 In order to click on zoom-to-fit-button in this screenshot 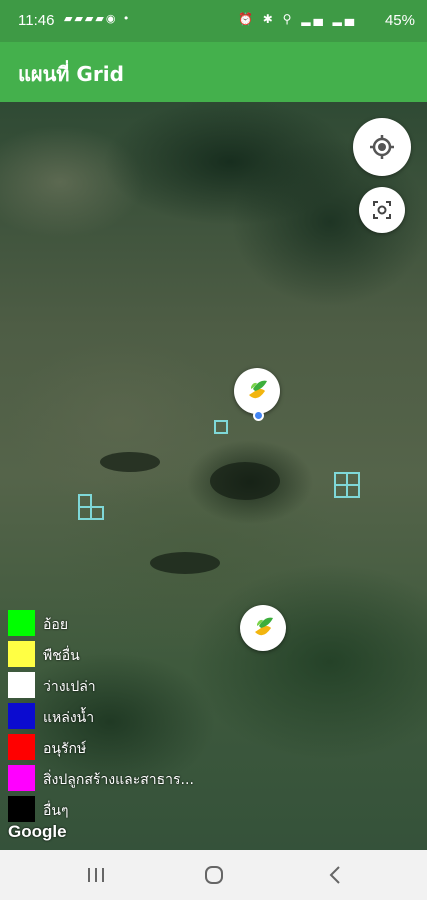, I will do `click(382, 210)`.